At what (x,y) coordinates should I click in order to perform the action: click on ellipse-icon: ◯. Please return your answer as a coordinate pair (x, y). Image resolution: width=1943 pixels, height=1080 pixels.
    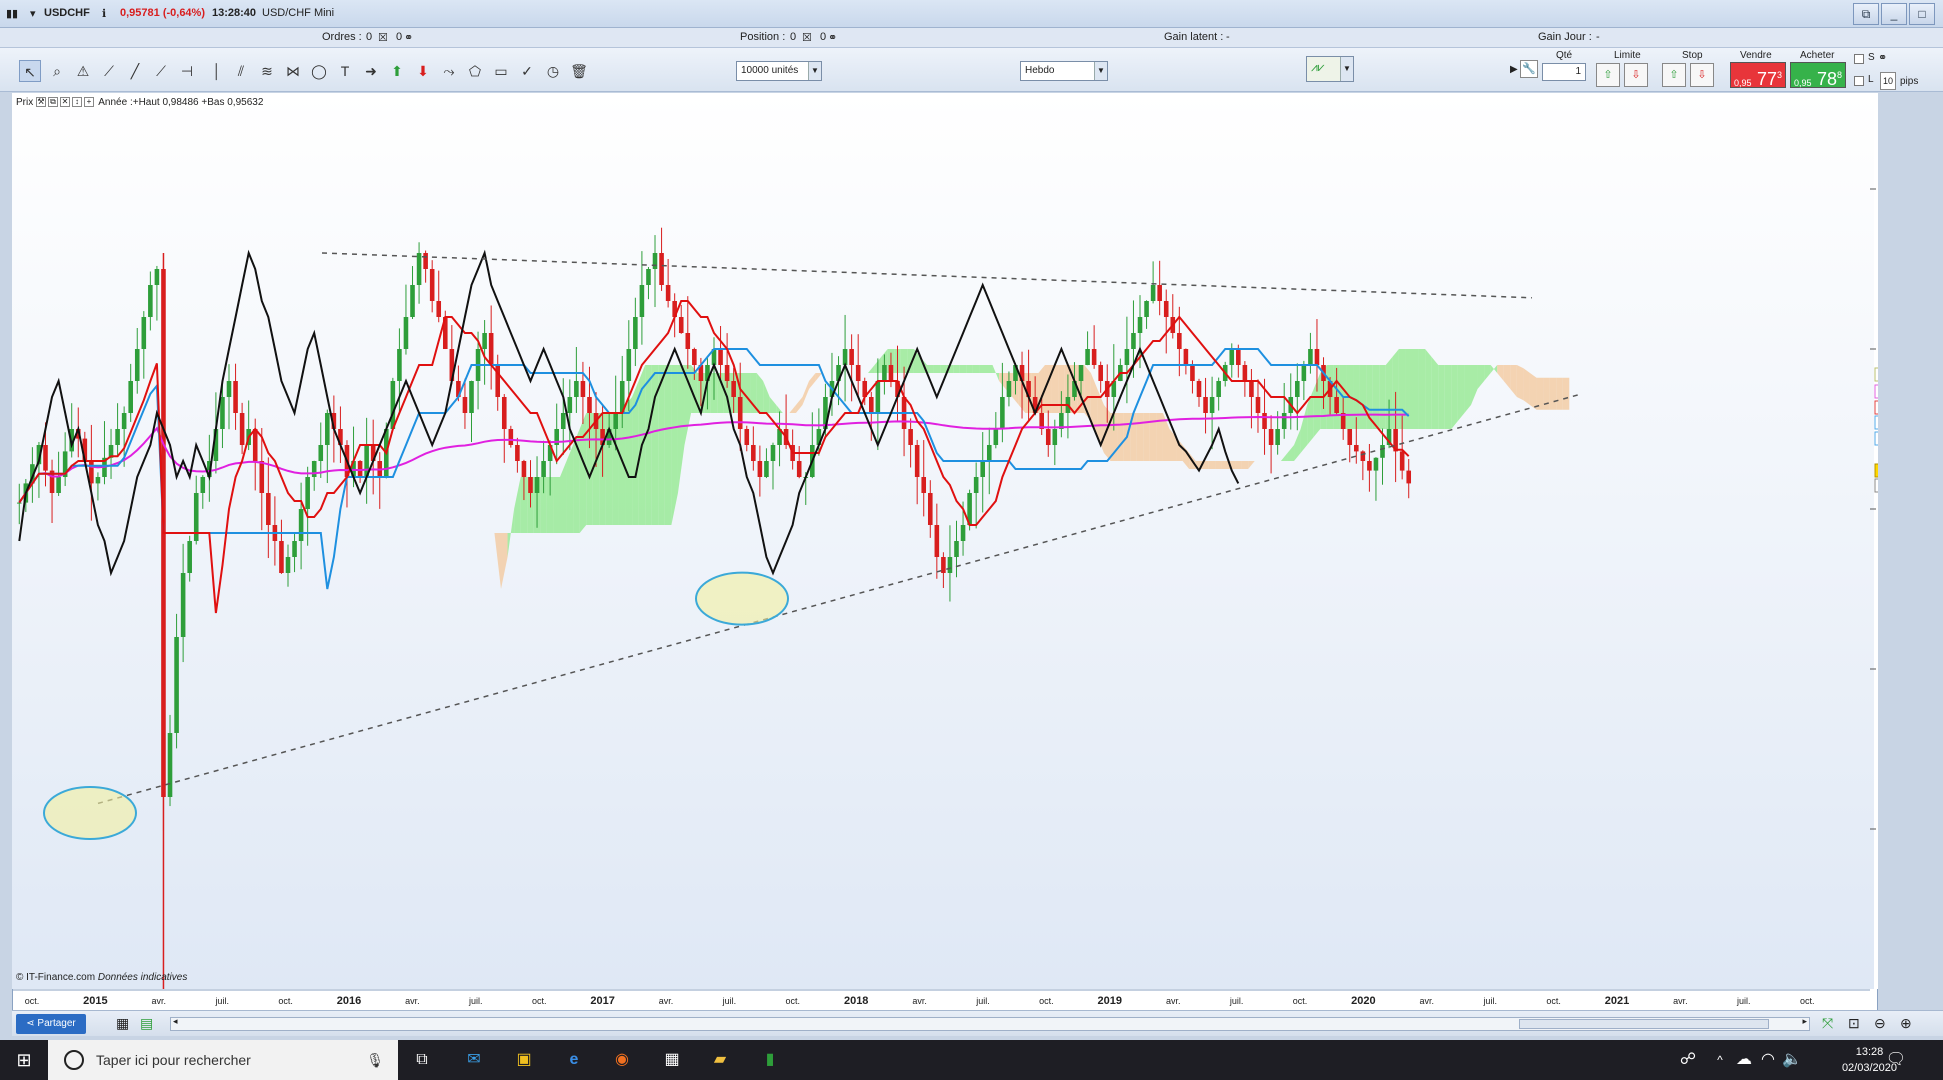
    Looking at the image, I should click on (319, 71).